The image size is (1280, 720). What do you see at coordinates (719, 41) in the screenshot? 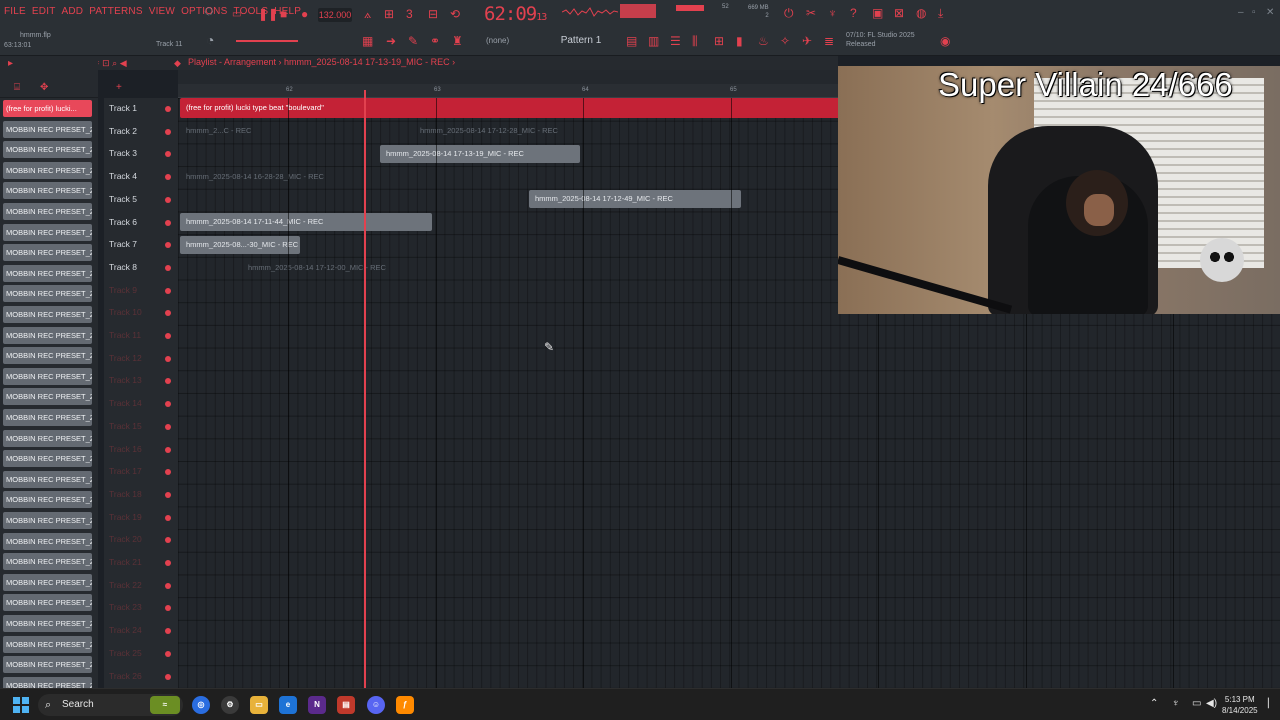
I see `browser-icon: ⊞` at bounding box center [719, 41].